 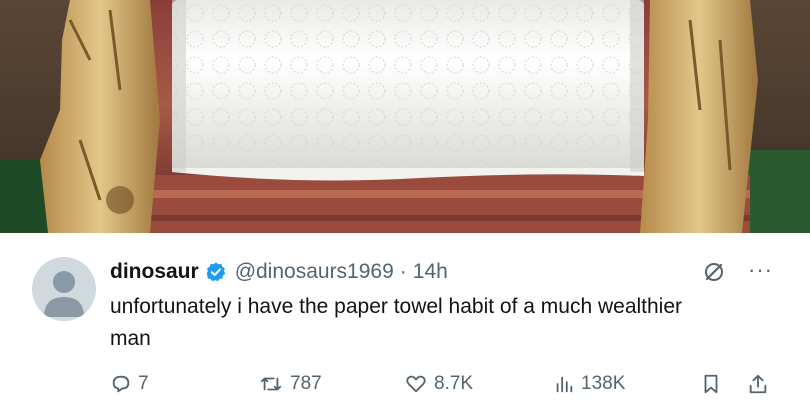 I want to click on avatar, so click(x=64, y=289).